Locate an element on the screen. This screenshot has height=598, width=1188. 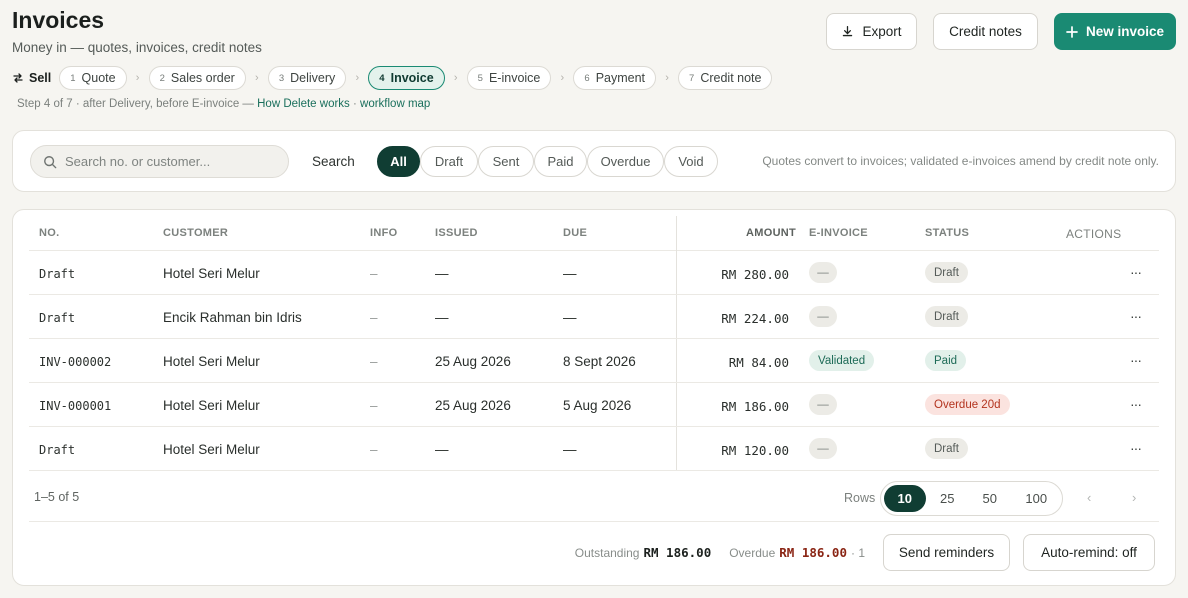
step-number: 3 is located at coordinates (281, 78).